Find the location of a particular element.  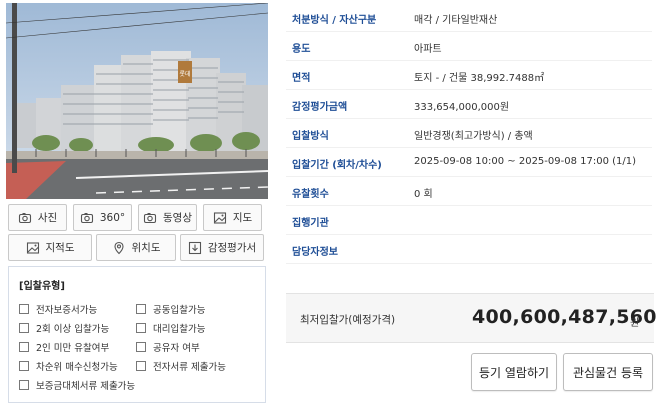

download-icon is located at coordinates (195, 248).